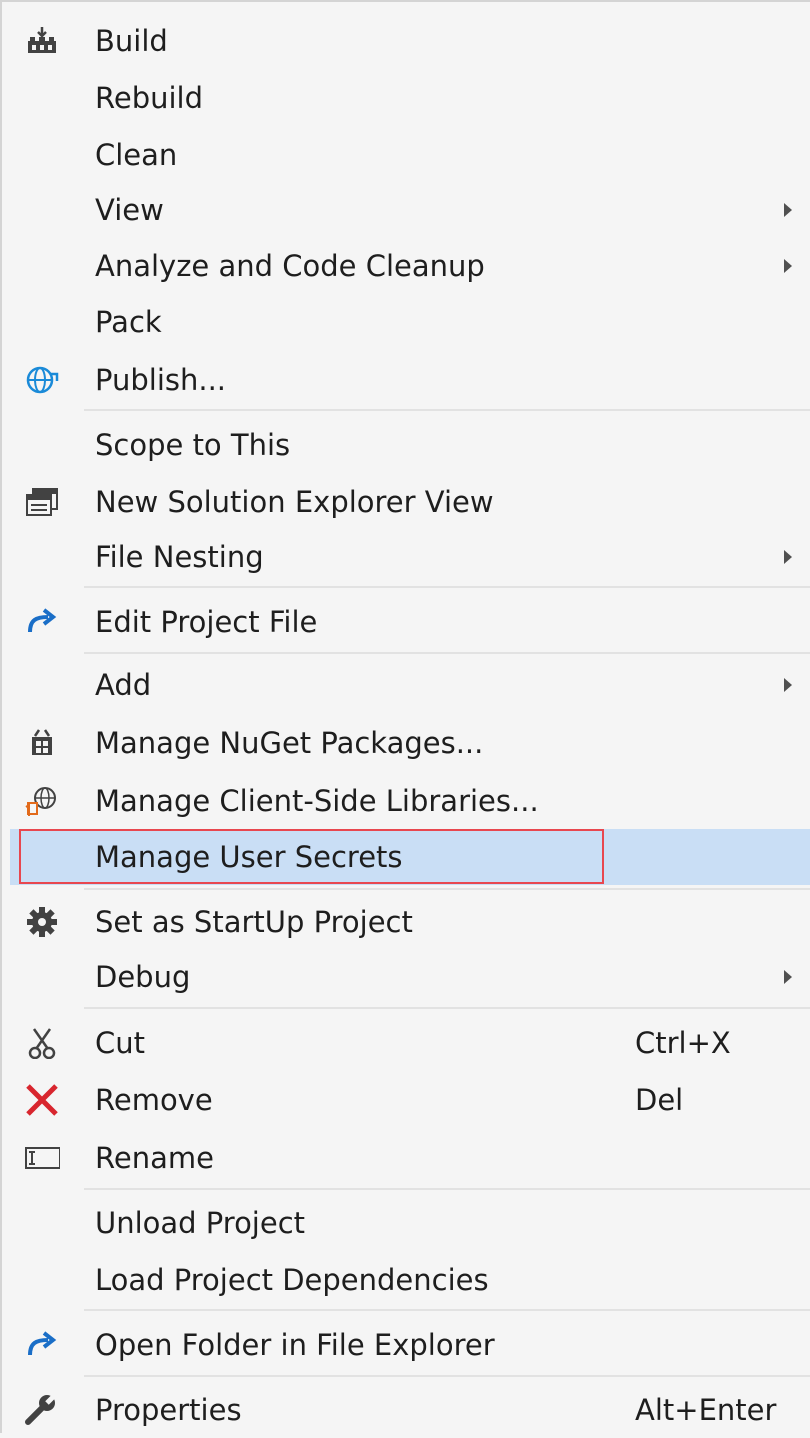 This screenshot has width=810, height=1438. I want to click on remove-x-icon, so click(42, 1100).